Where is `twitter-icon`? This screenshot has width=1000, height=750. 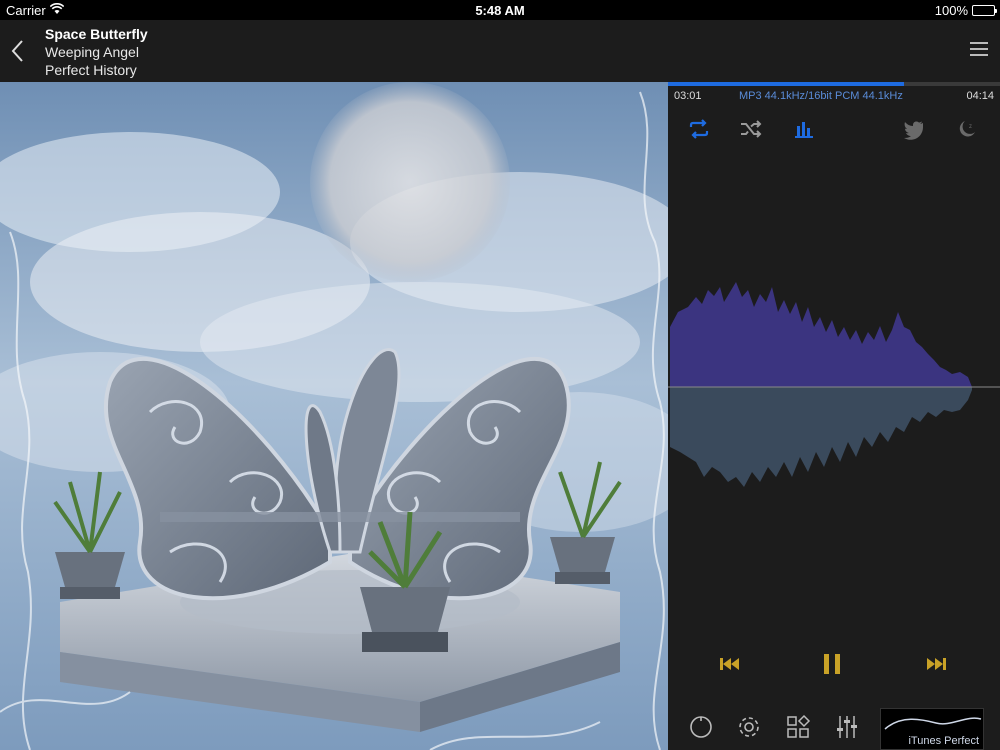
twitter-icon is located at coordinates (913, 130).